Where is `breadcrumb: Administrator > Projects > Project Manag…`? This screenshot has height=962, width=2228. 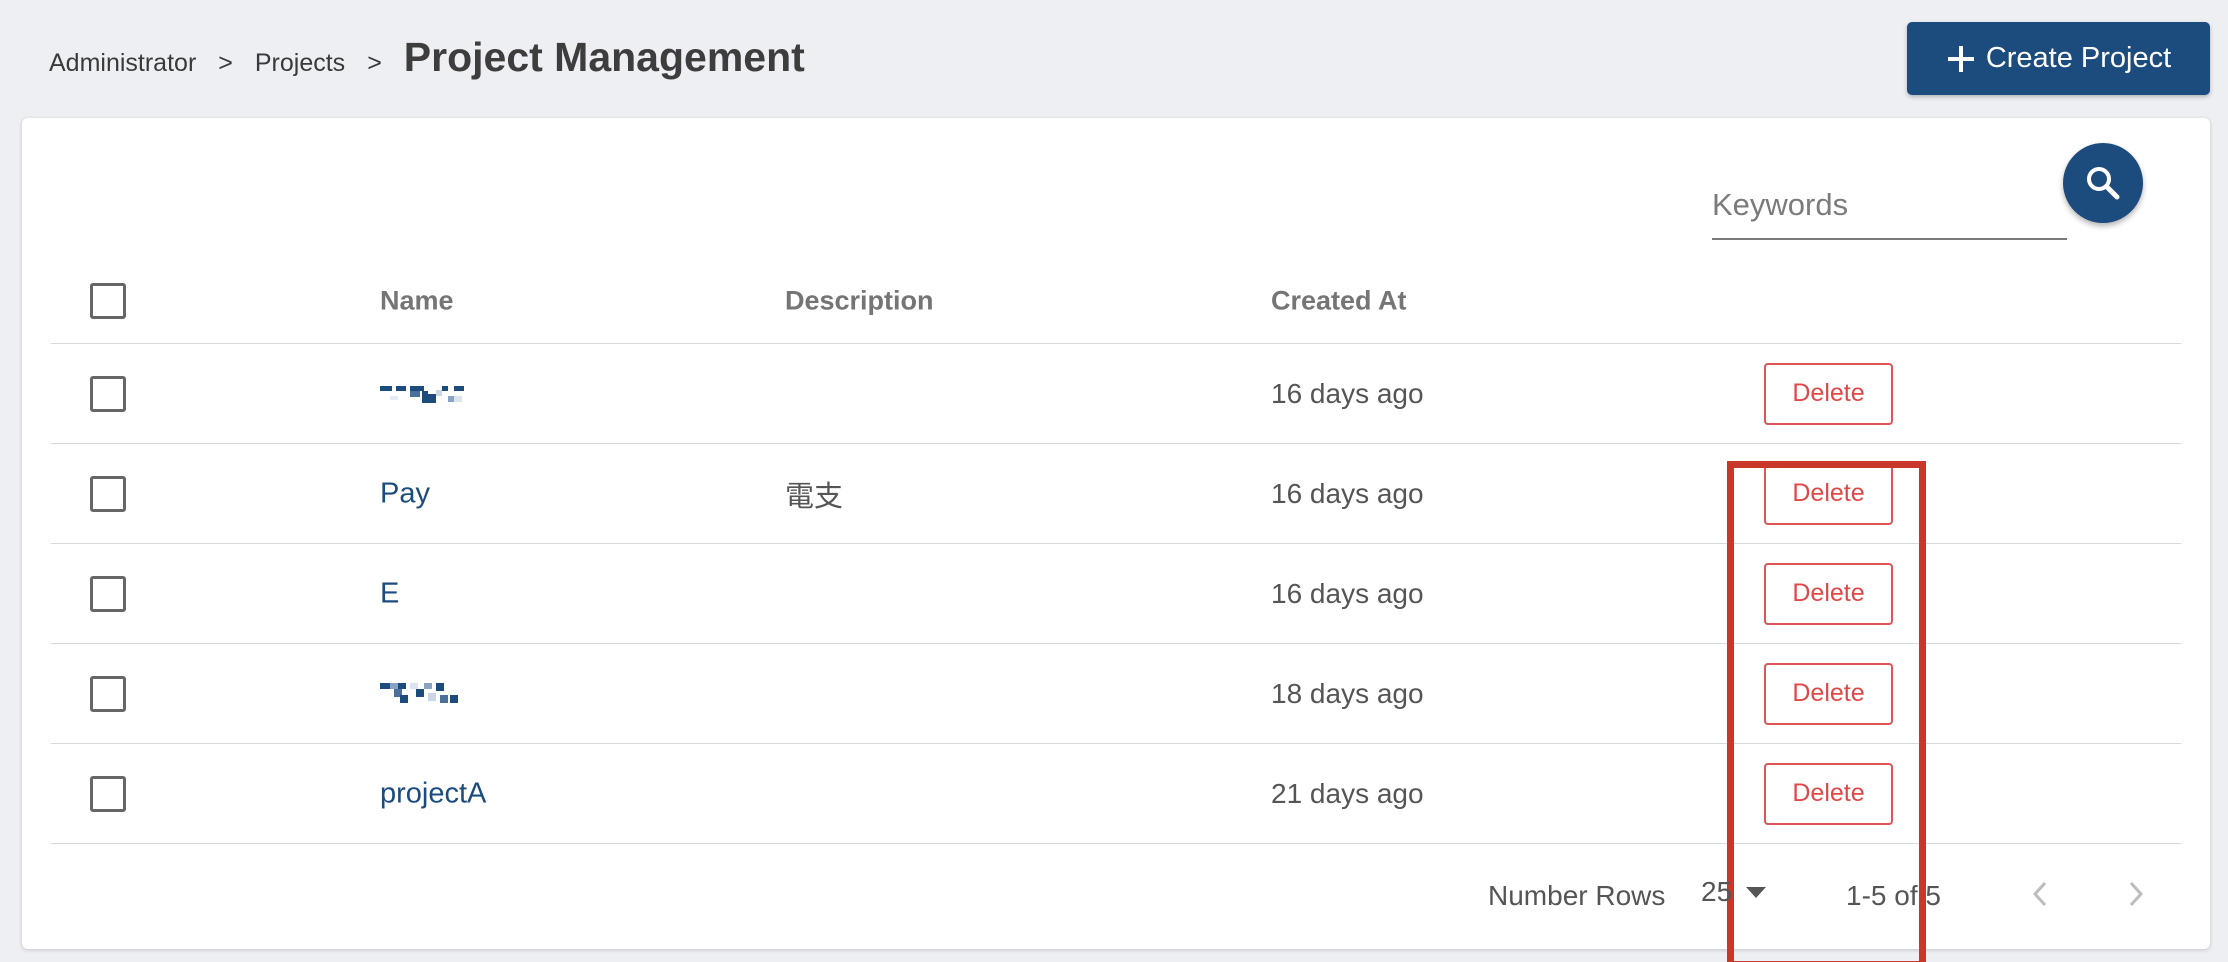 breadcrumb: Administrator > Projects > Project Manag… is located at coordinates (427, 57).